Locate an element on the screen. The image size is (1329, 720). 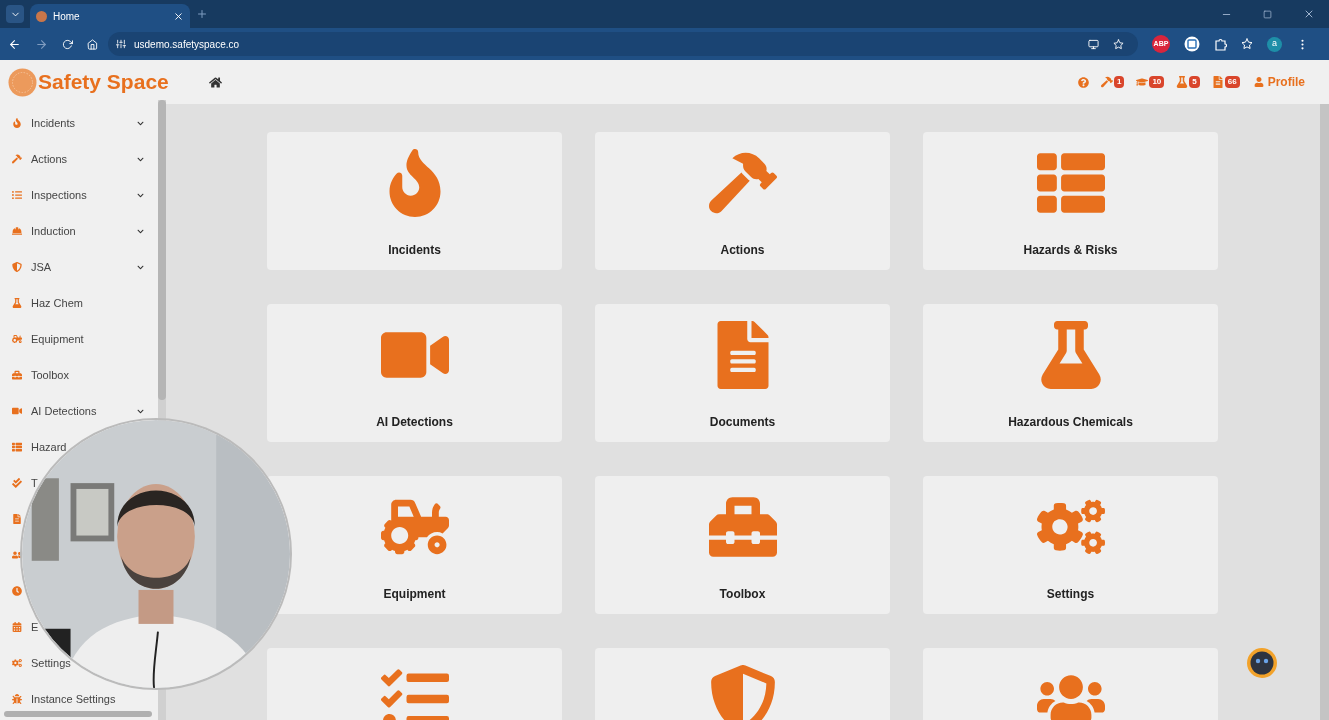
people-icon is located at coordinates (17, 555).